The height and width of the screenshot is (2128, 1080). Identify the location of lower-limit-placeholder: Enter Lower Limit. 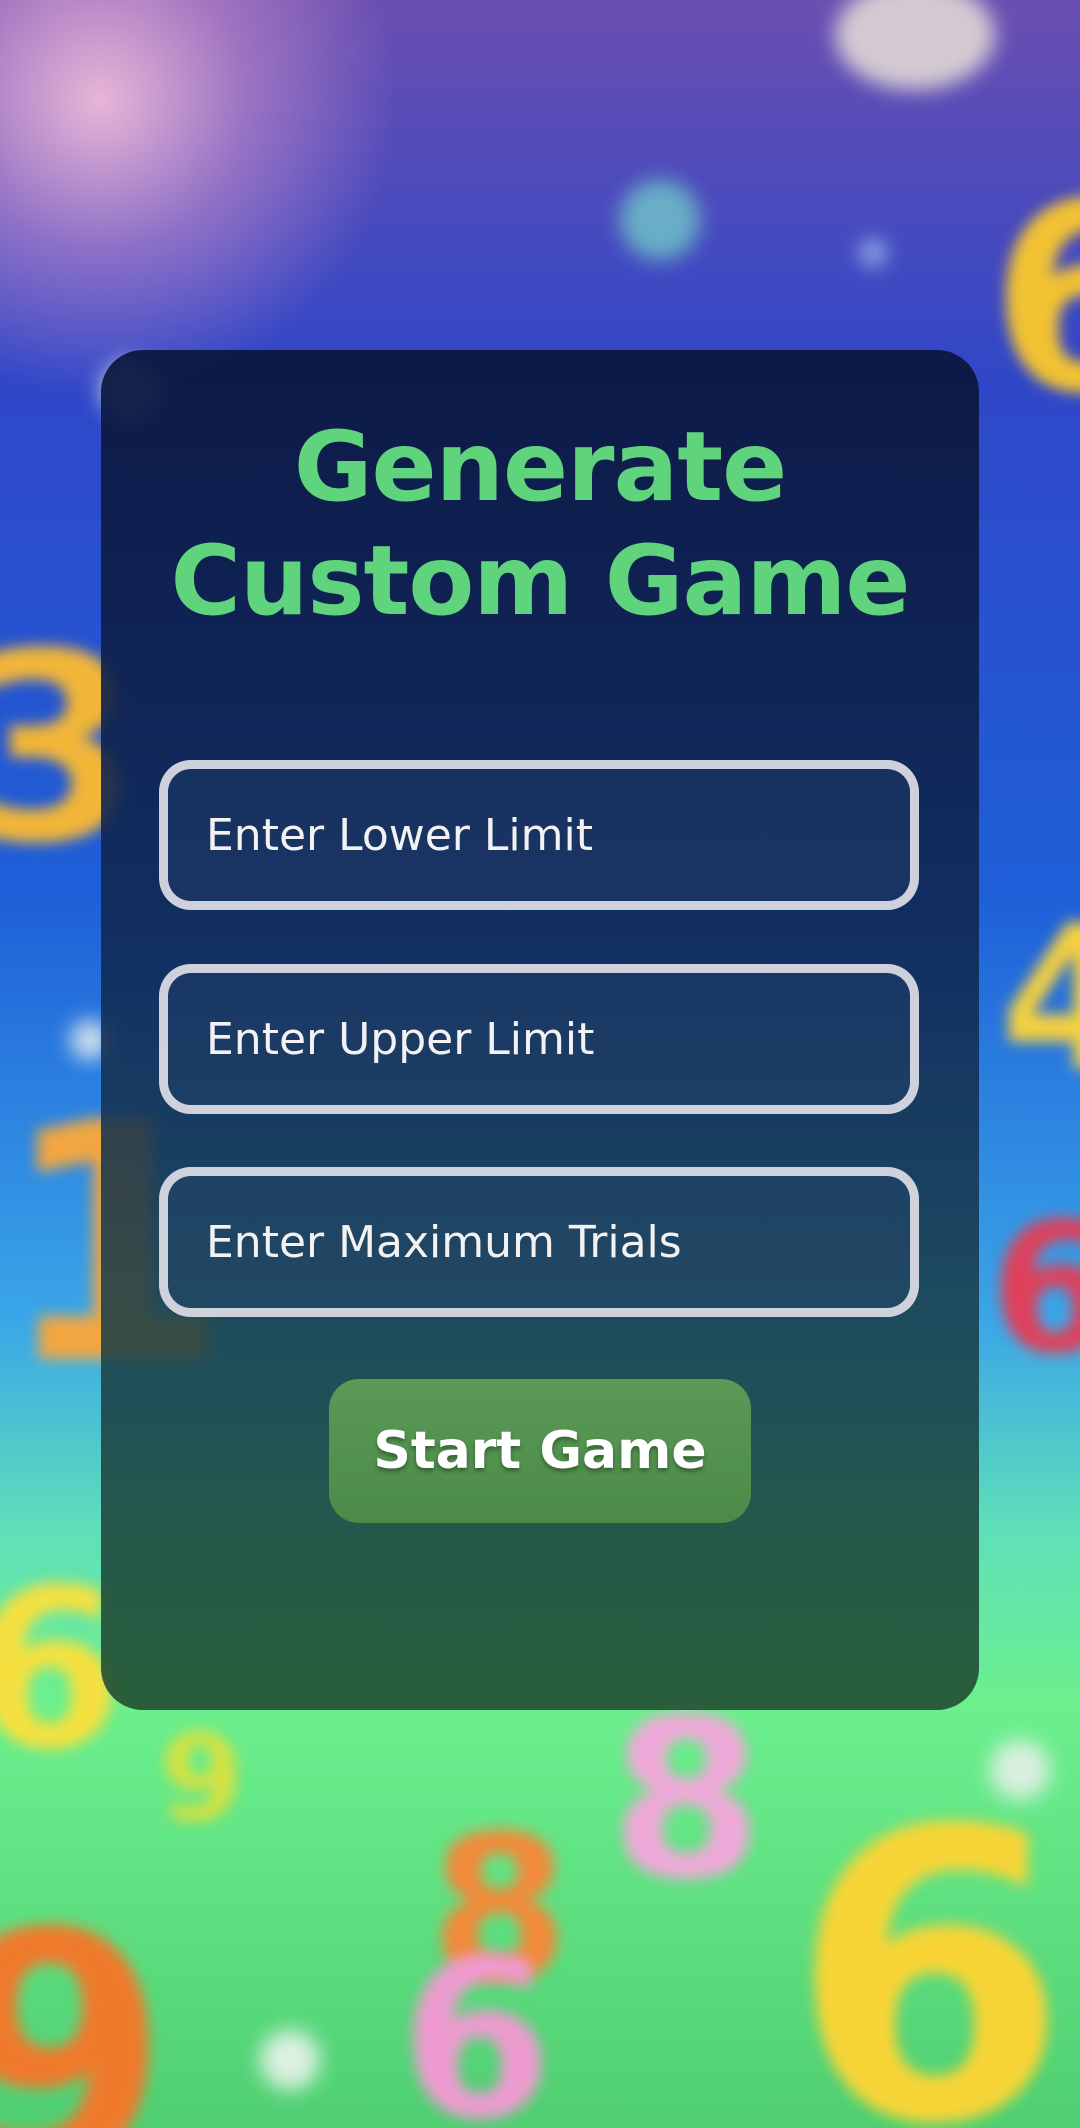
(399, 835).